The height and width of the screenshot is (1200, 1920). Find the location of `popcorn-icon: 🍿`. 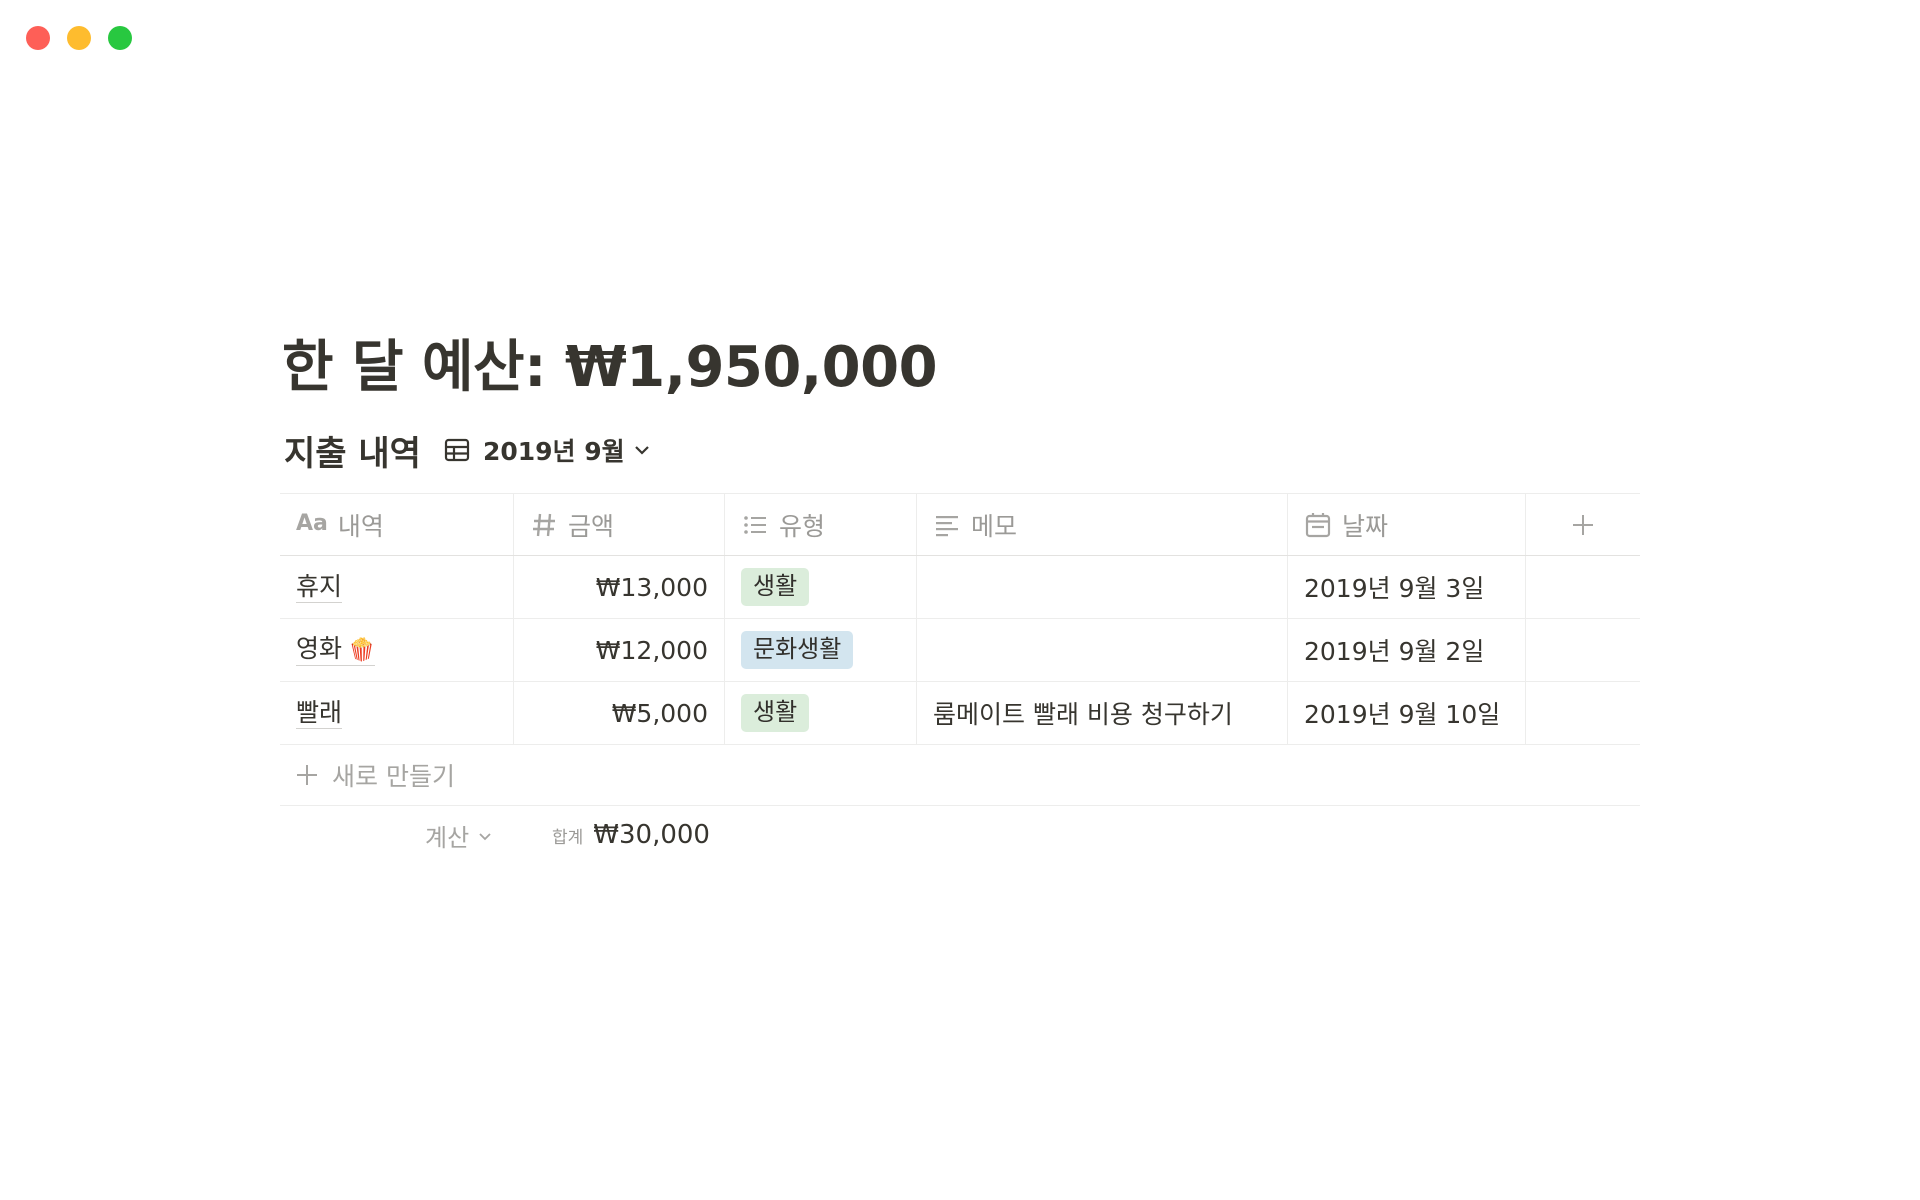

popcorn-icon: 🍿 is located at coordinates (362, 651).